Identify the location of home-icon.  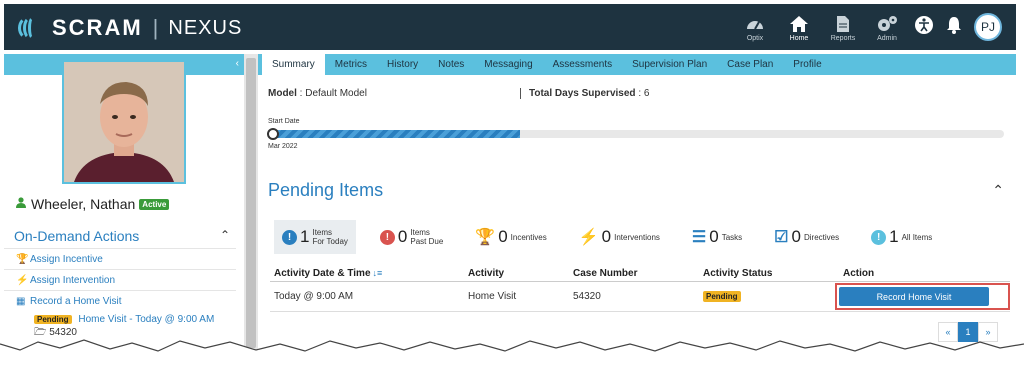
(799, 24).